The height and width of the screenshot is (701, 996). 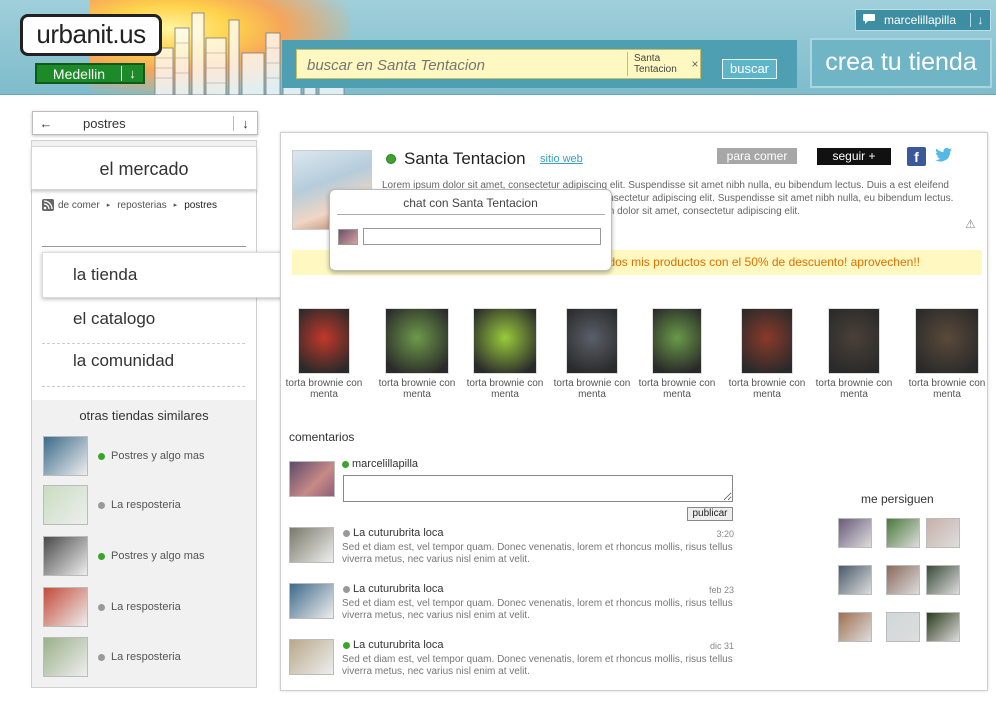 I want to click on breadcrumb-item: postres, so click(x=200, y=205).